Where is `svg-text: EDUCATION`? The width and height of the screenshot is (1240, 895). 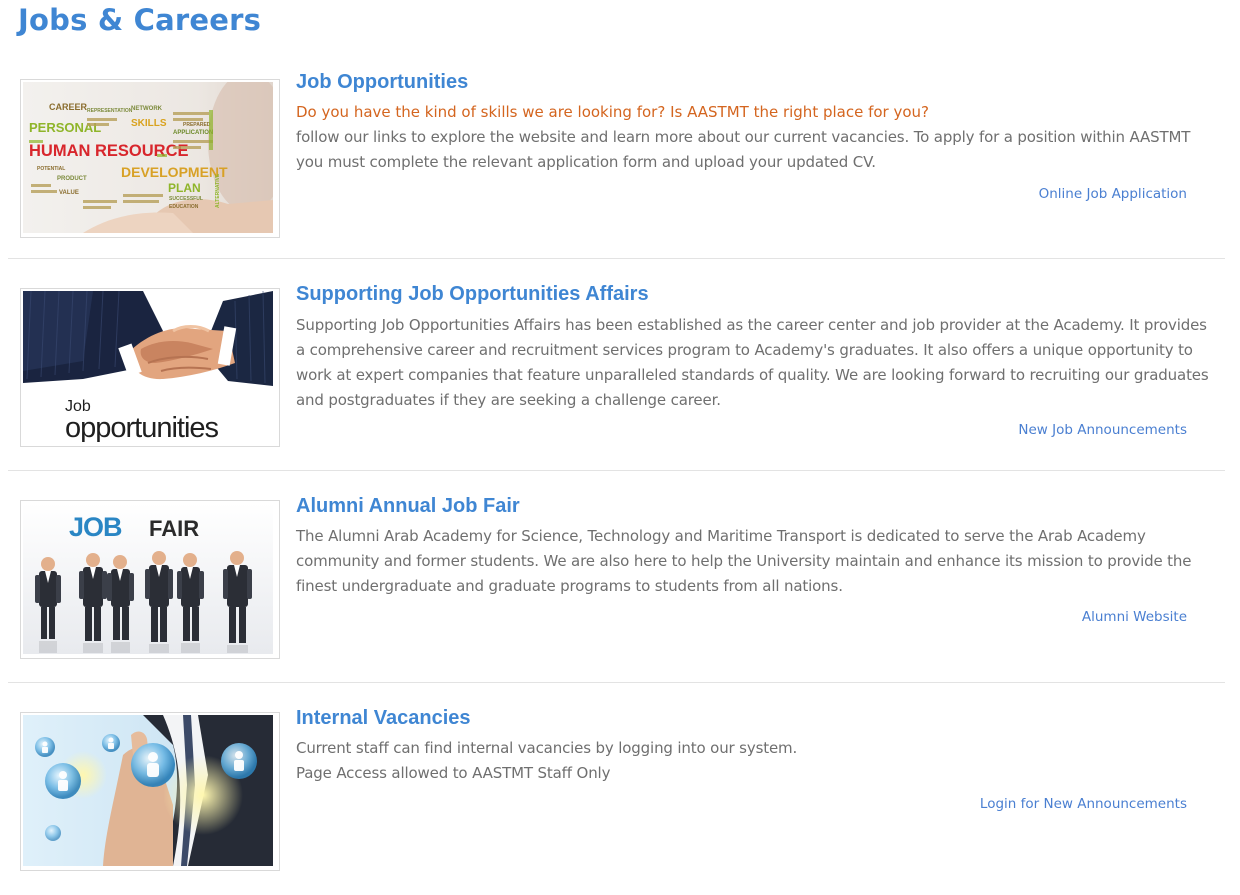 svg-text: EDUCATION is located at coordinates (184, 207).